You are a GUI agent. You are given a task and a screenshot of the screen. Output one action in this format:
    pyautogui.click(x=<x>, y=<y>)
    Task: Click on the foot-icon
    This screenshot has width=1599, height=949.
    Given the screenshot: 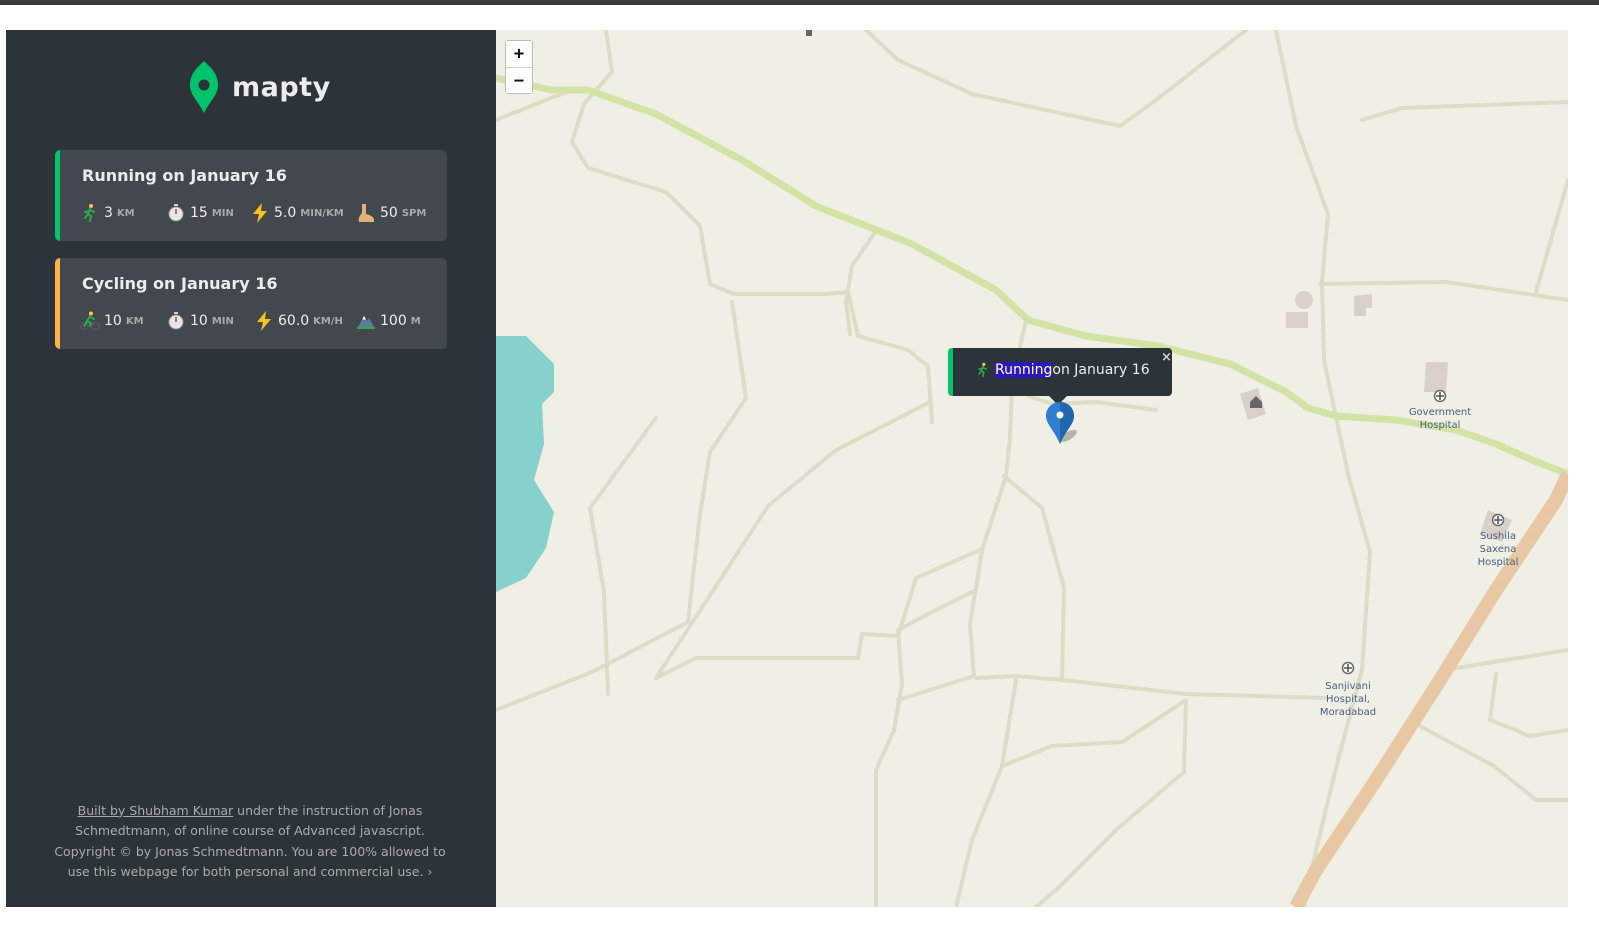 What is the action you would take?
    pyautogui.click(x=366, y=213)
    